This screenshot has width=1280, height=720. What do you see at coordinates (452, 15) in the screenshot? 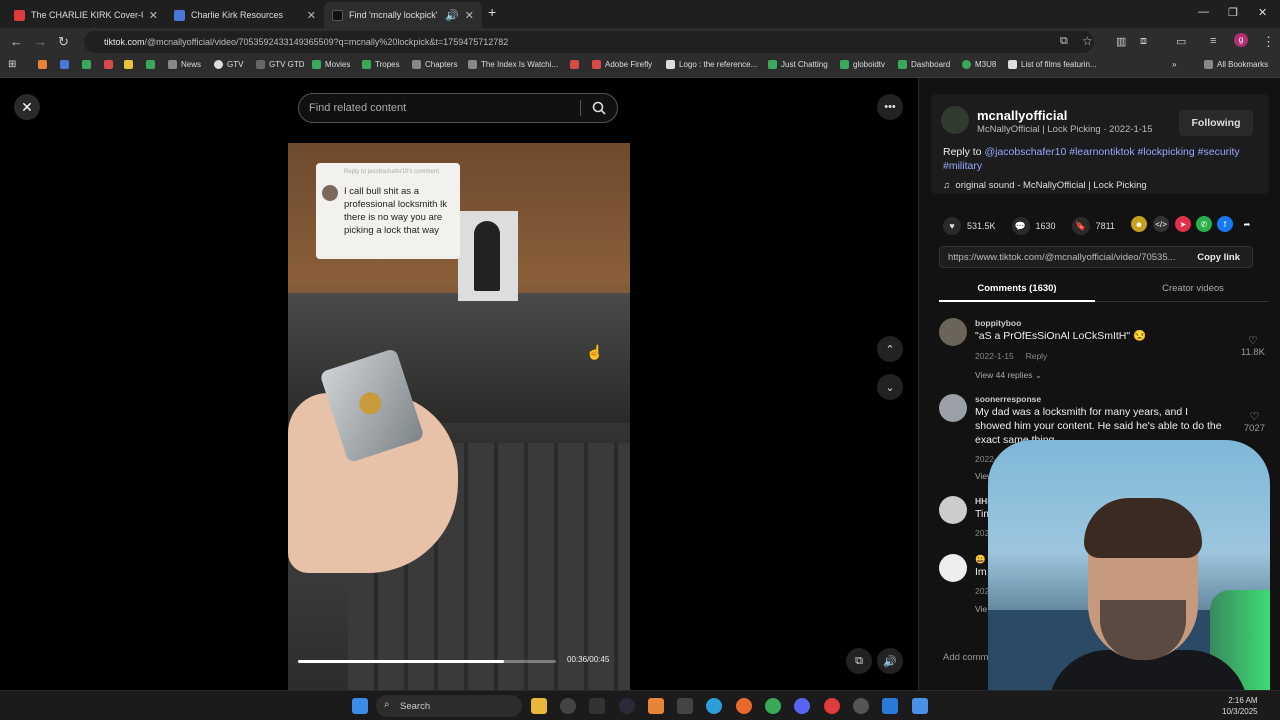
I see `mute-tab-icon: 🔊` at bounding box center [452, 15].